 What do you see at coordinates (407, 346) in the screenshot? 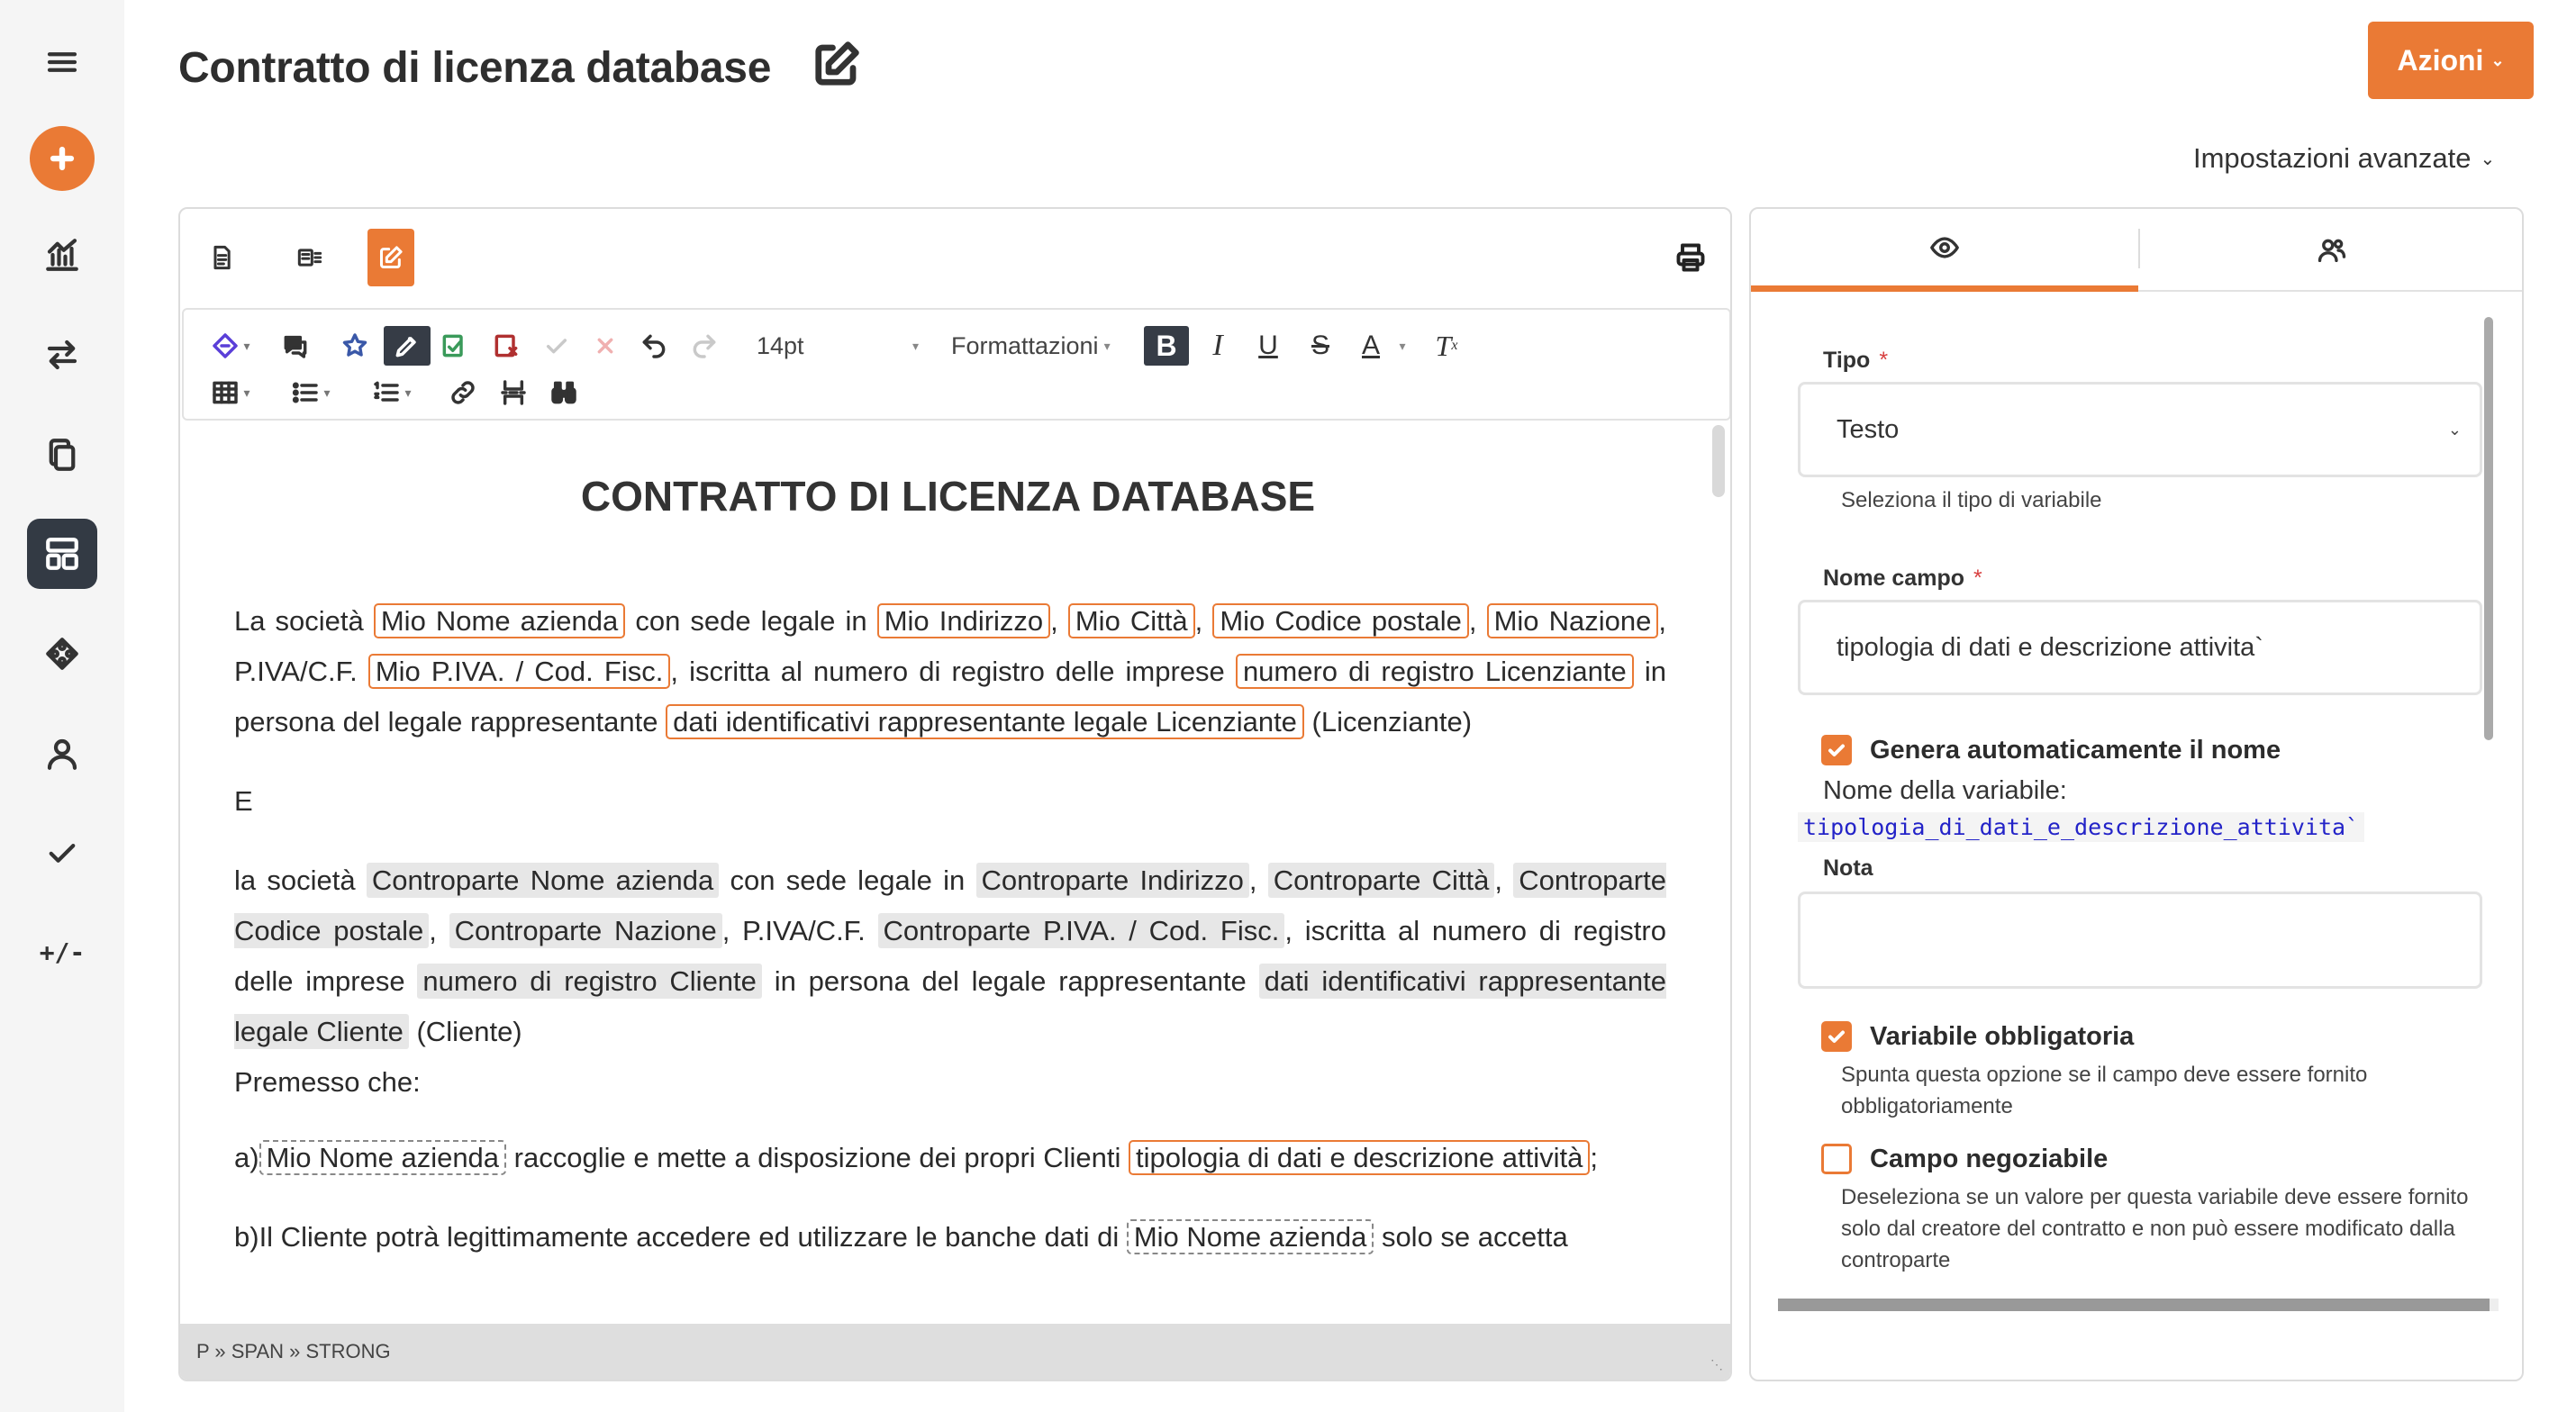
I see `track-changes-icon` at bounding box center [407, 346].